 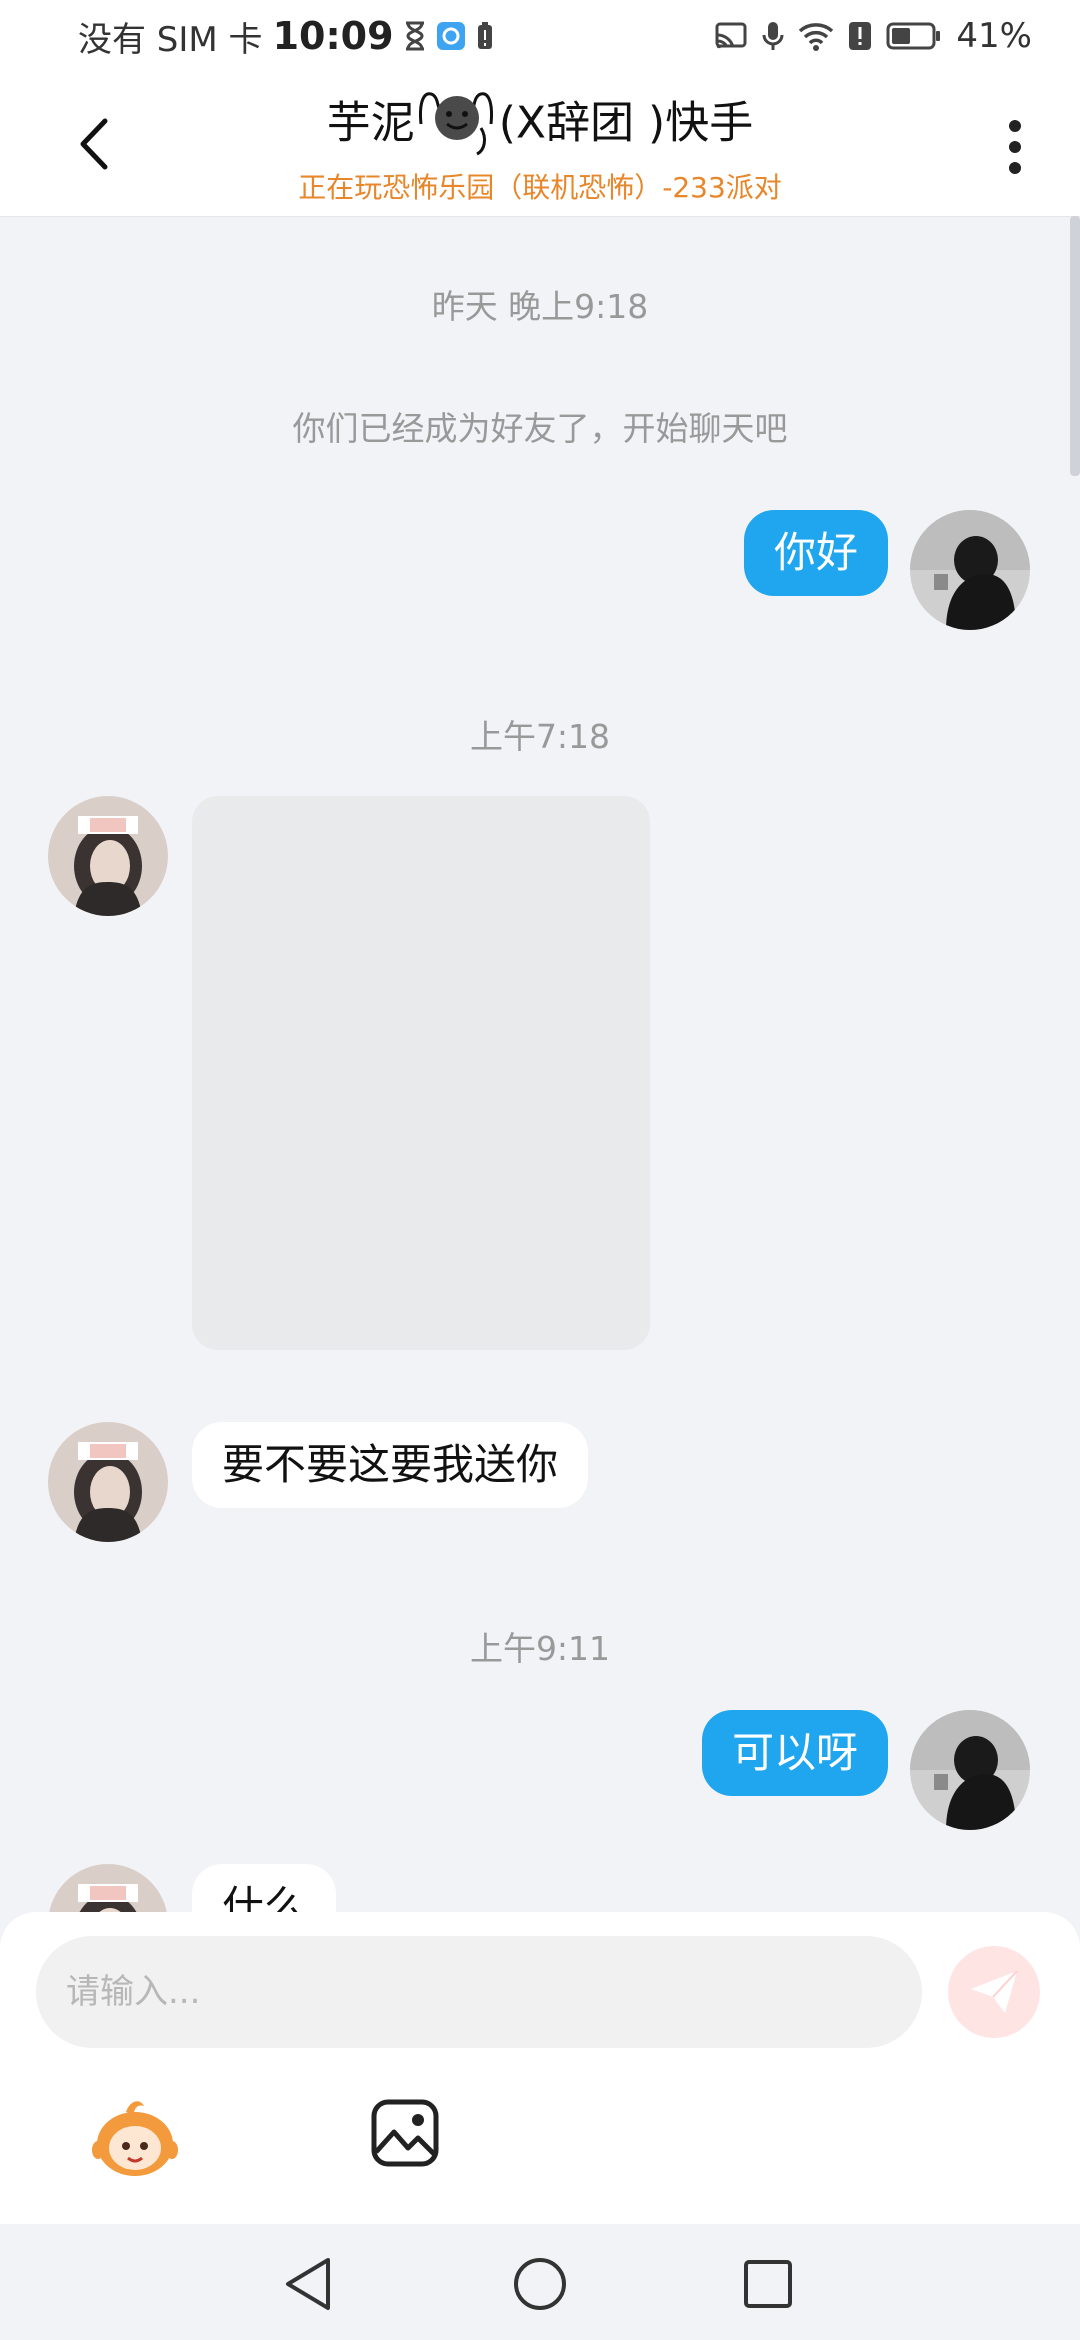 I want to click on system-message: 你们已经成为好友了，开始聊天吧, so click(x=540, y=428).